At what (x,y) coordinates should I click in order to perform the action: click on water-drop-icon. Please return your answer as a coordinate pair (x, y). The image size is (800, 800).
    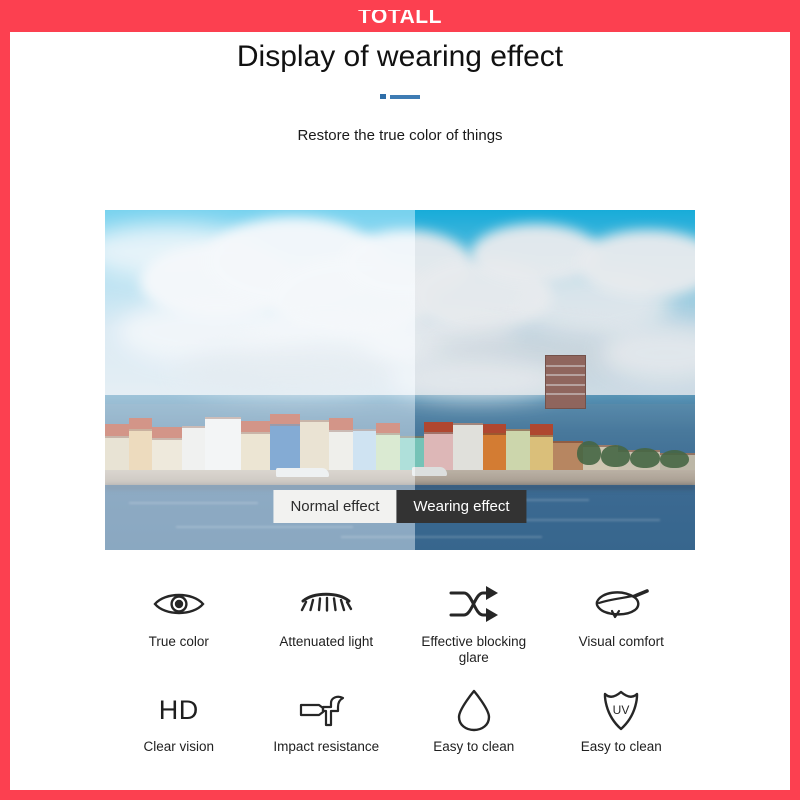
    Looking at the image, I should click on (474, 710).